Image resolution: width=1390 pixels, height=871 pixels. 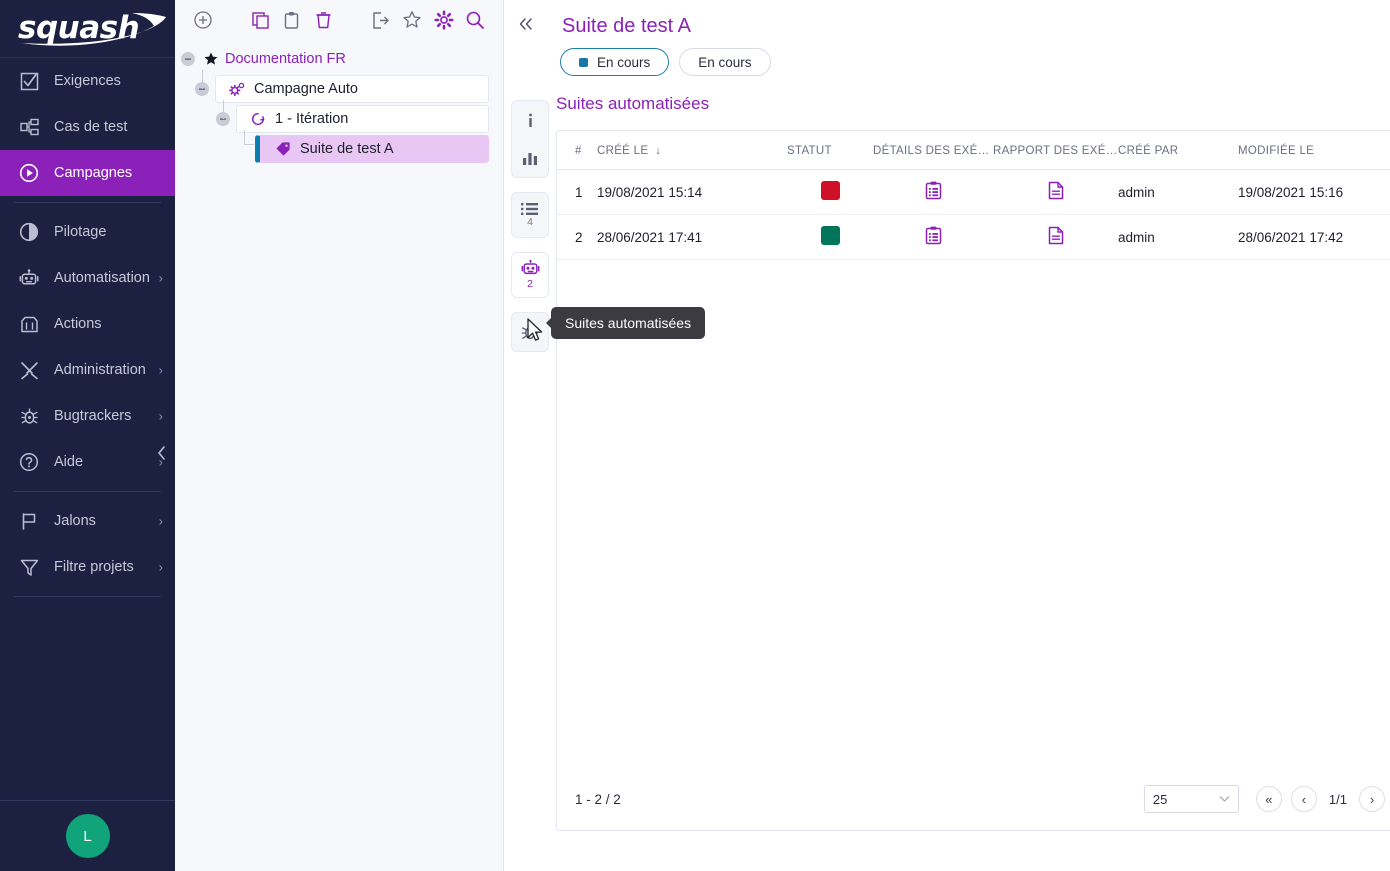 I want to click on delete-trash-icon, so click(x=323, y=19).